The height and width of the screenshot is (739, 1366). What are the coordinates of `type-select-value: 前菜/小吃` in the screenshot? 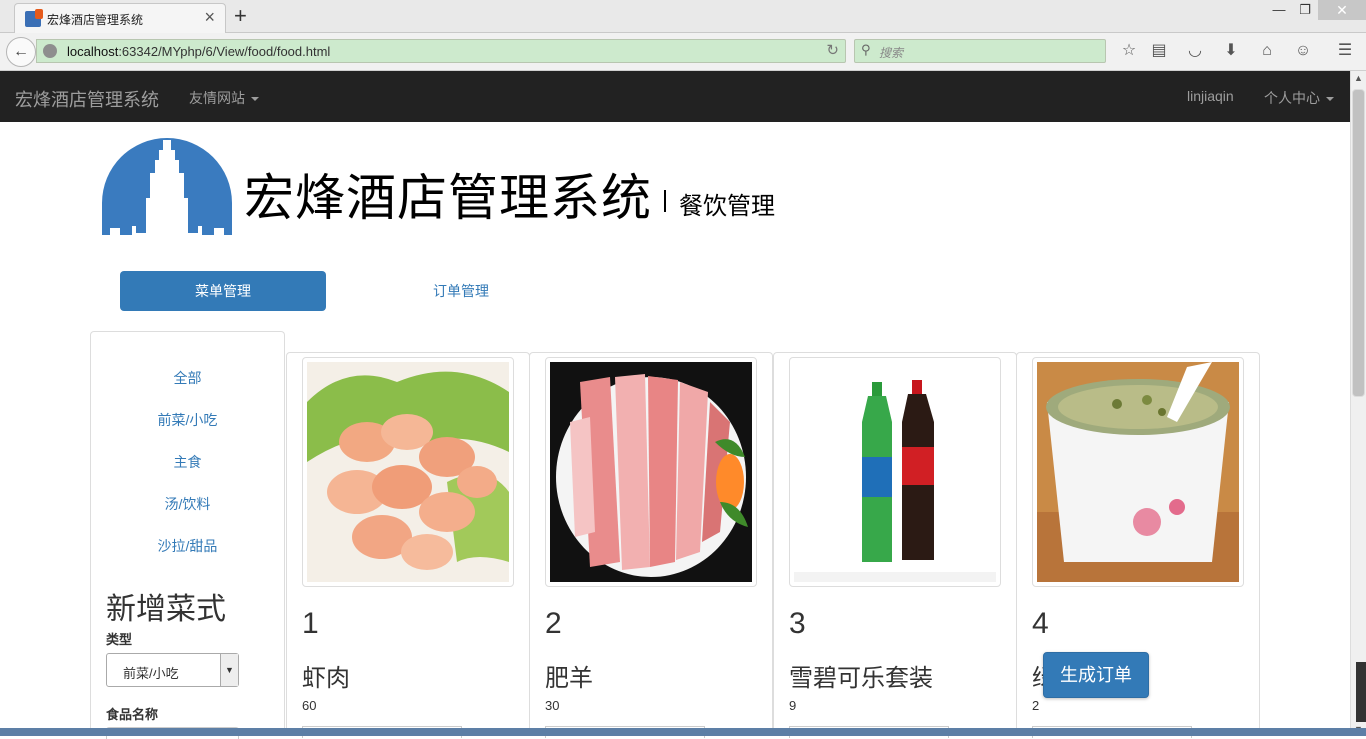 It's located at (151, 673).